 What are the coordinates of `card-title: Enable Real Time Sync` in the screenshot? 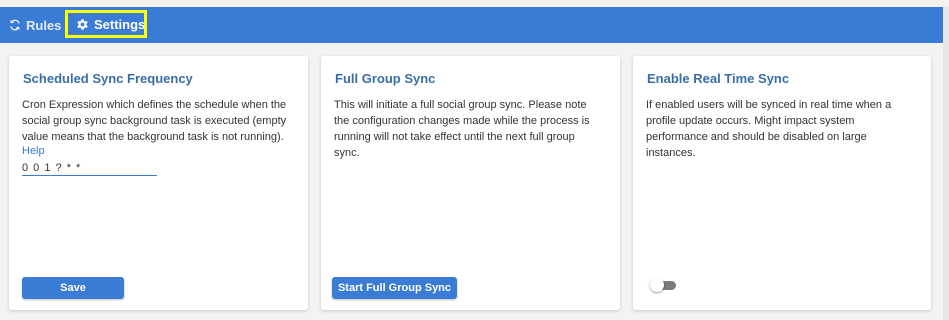 It's located at (718, 78).